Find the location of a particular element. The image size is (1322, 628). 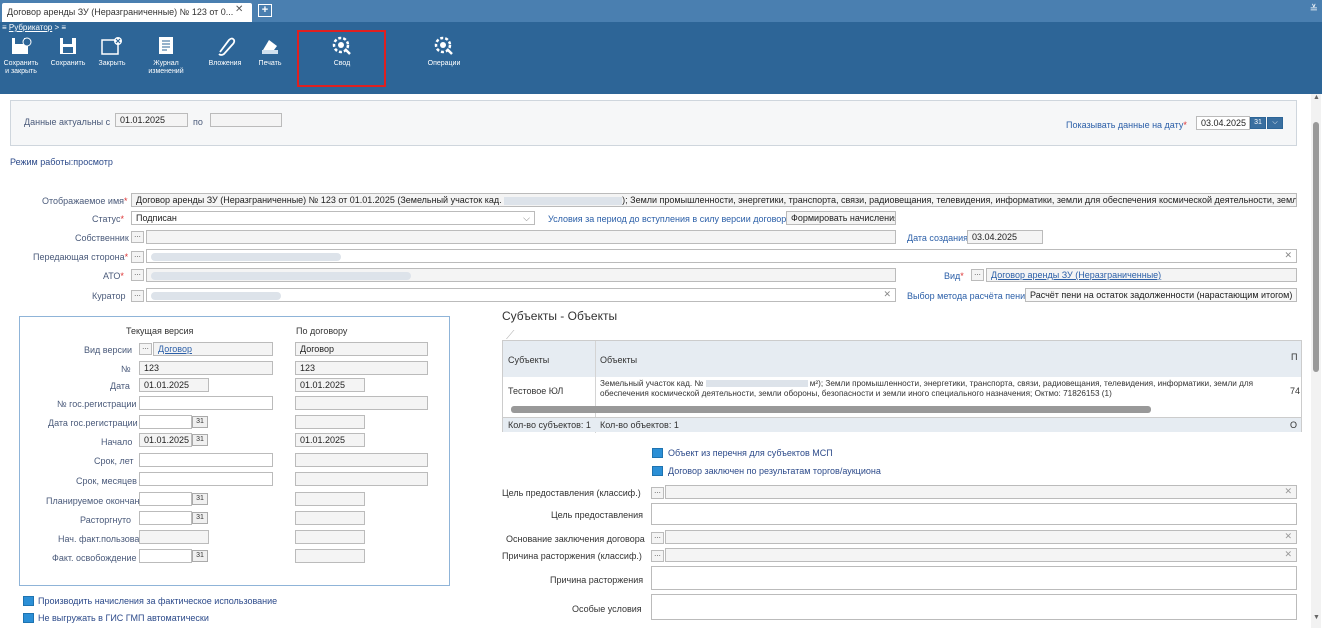

reg-date-label: Дата гос.регистрации is located at coordinates (93, 423).